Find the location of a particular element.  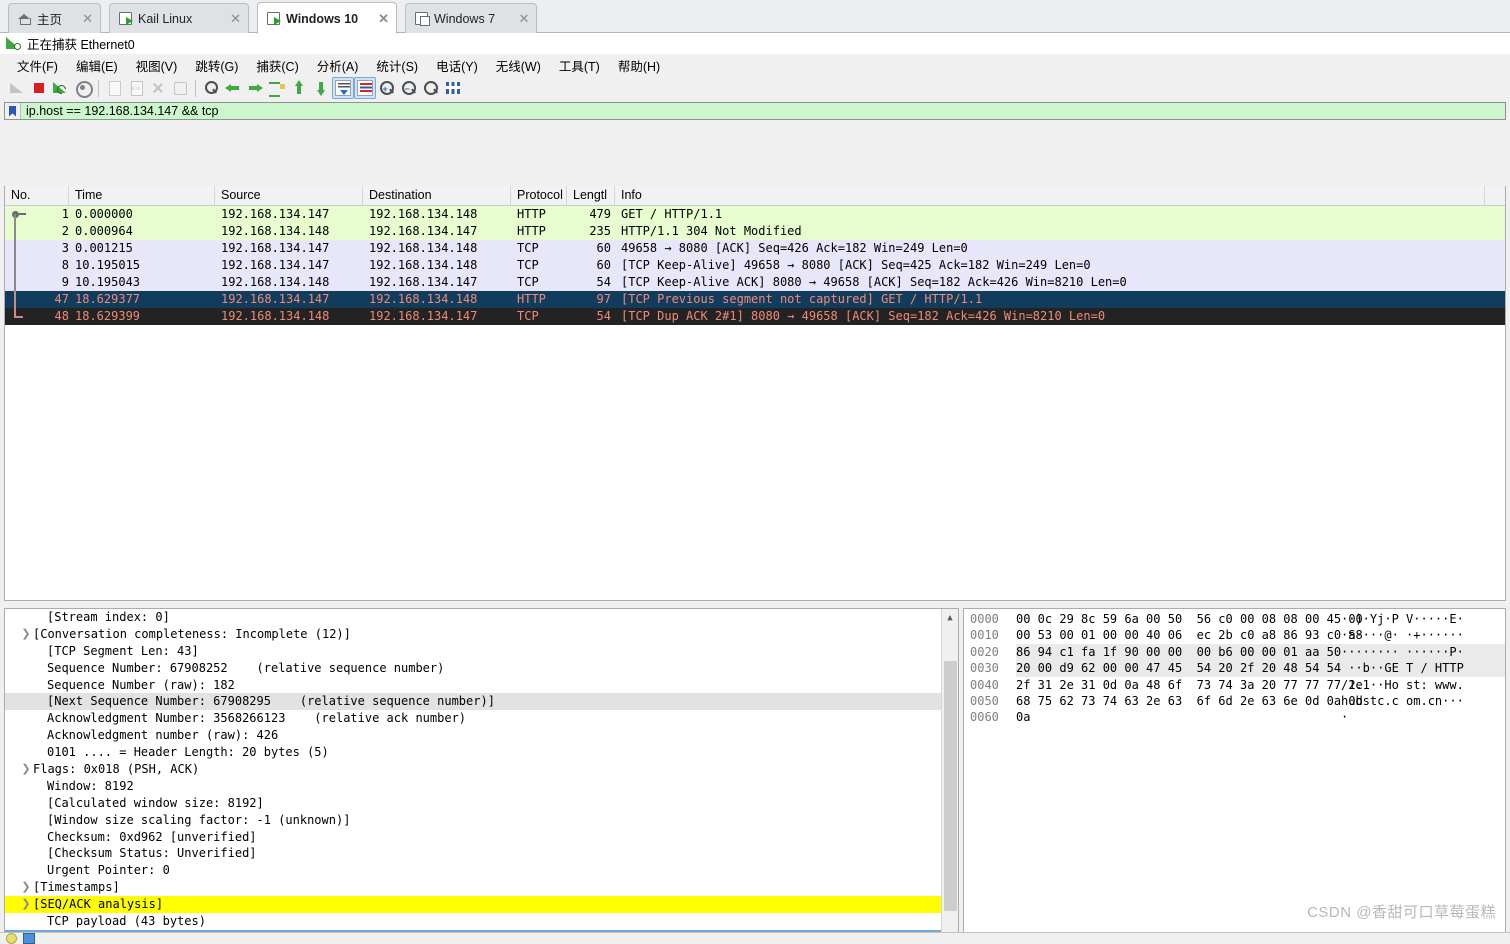

stop-capture-icon is located at coordinates (39, 88).